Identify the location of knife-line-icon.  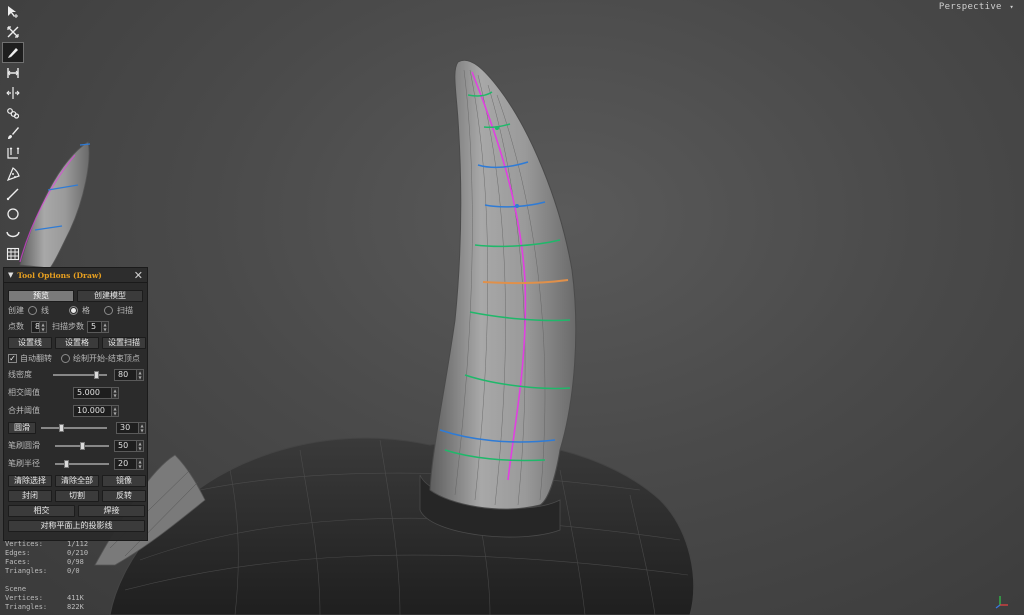
(12, 194).